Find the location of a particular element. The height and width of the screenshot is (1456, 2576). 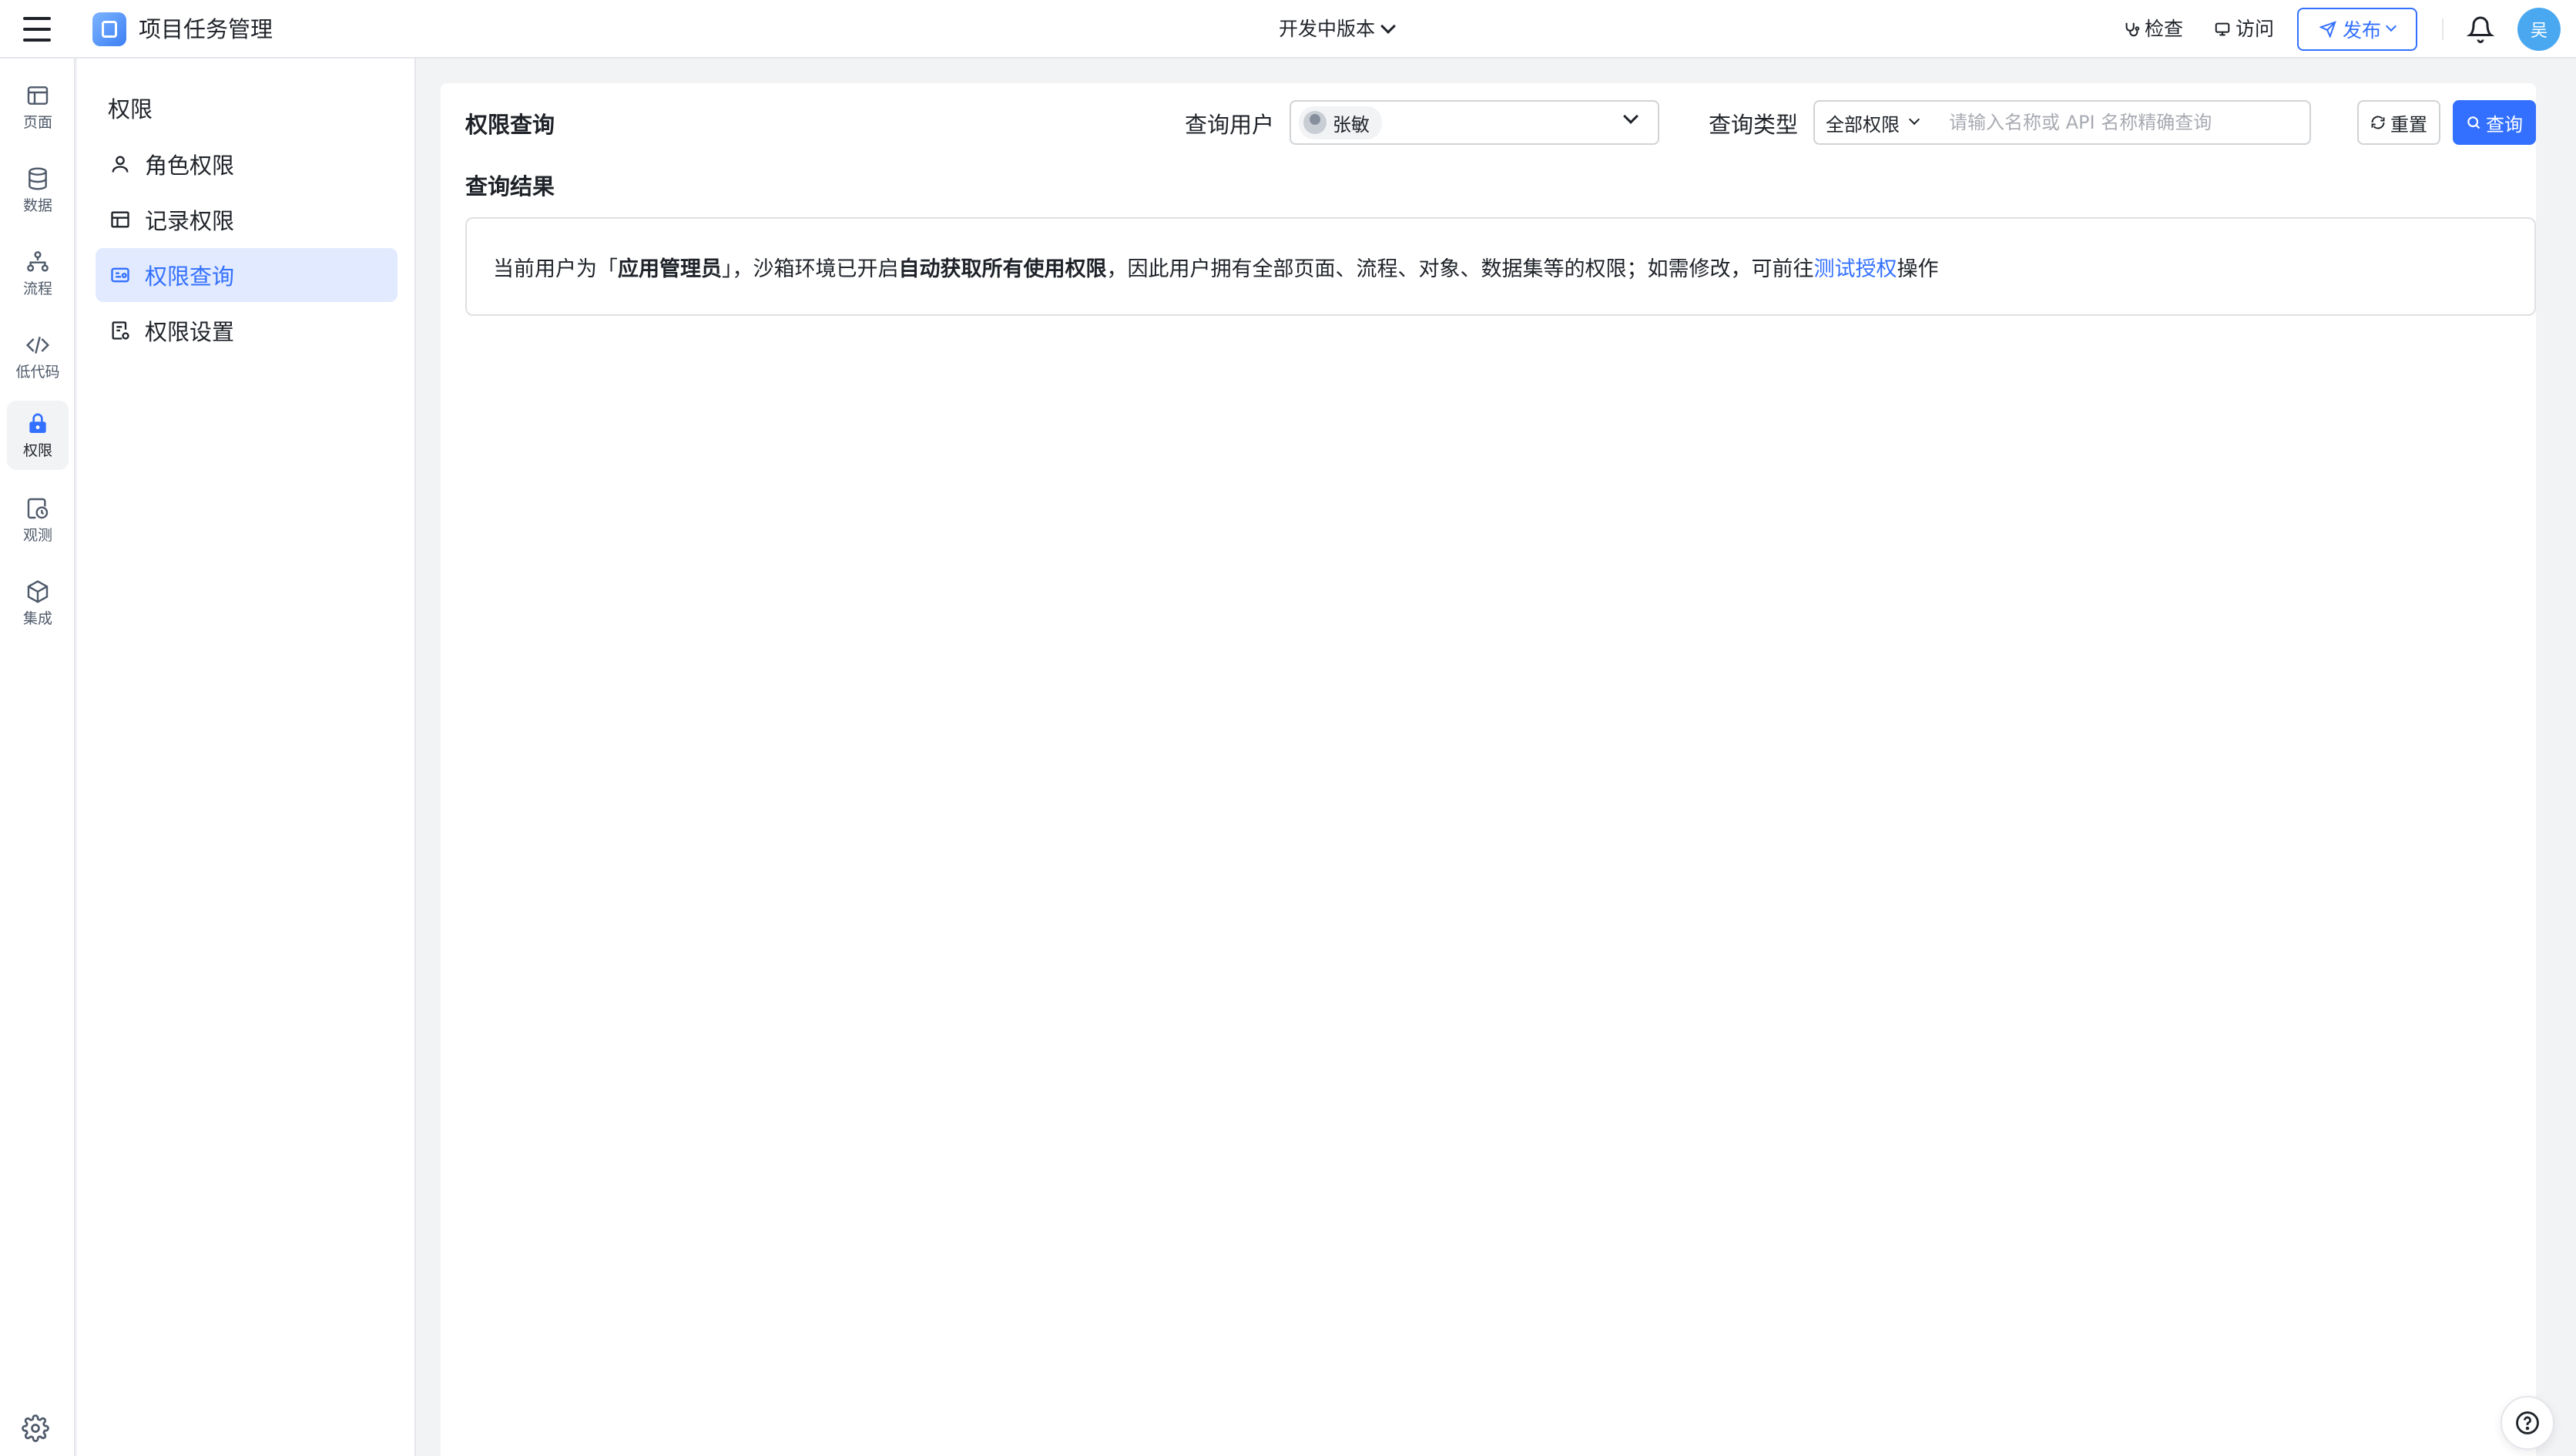

rail-item-integration: 集成 is located at coordinates (38, 603).